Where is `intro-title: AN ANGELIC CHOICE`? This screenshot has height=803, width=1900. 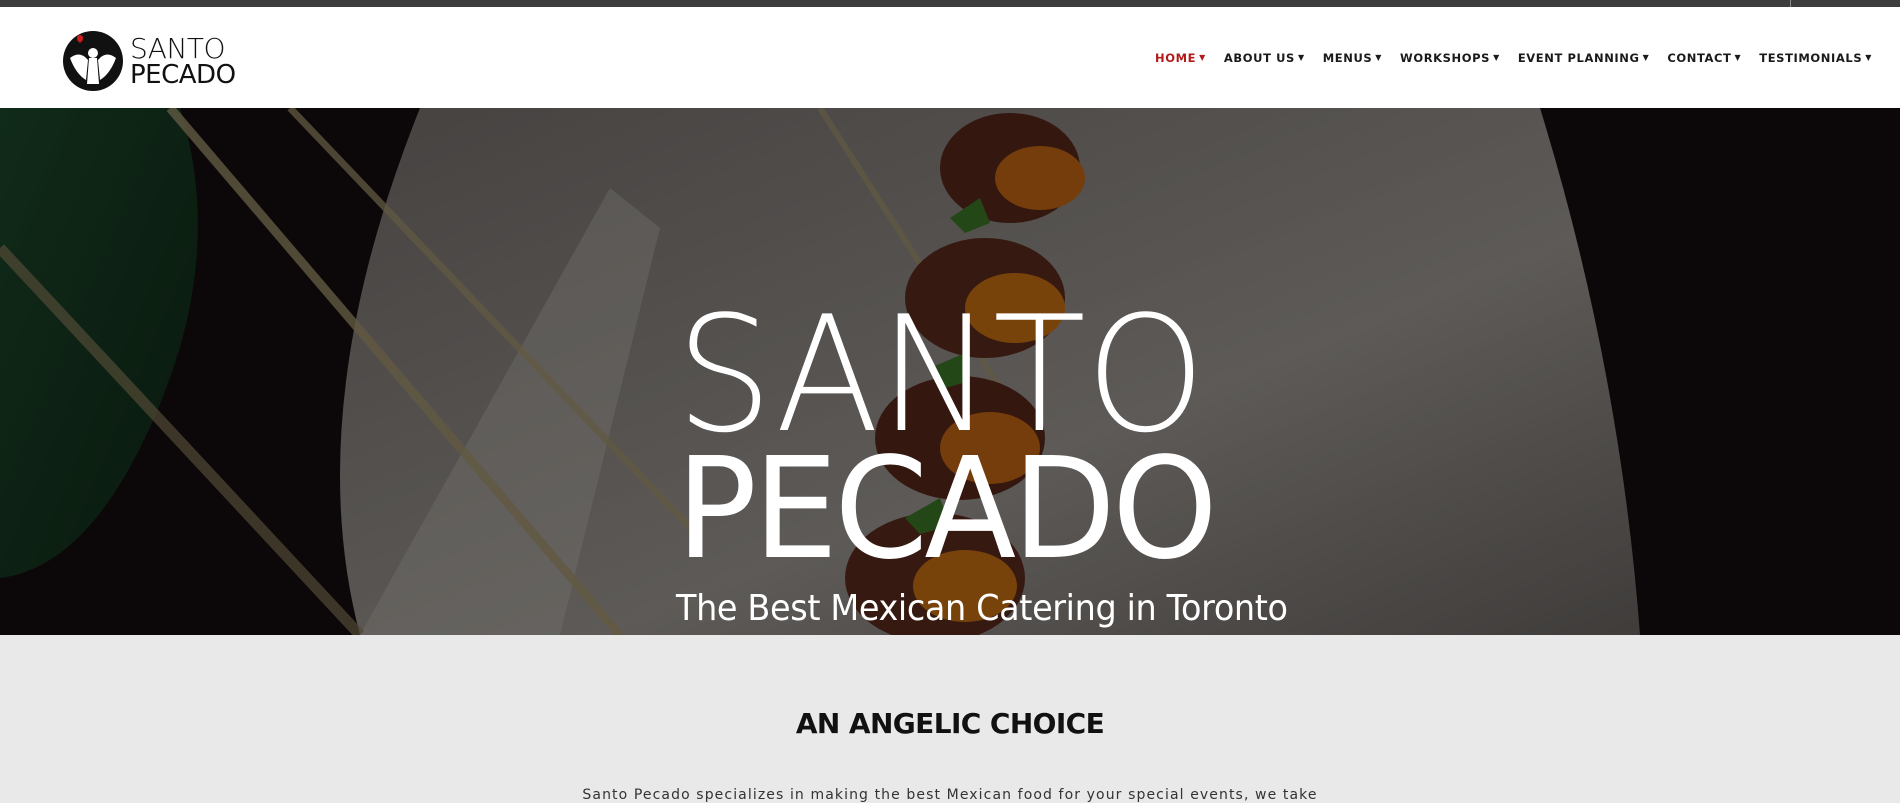 intro-title: AN ANGELIC CHOICE is located at coordinates (950, 723).